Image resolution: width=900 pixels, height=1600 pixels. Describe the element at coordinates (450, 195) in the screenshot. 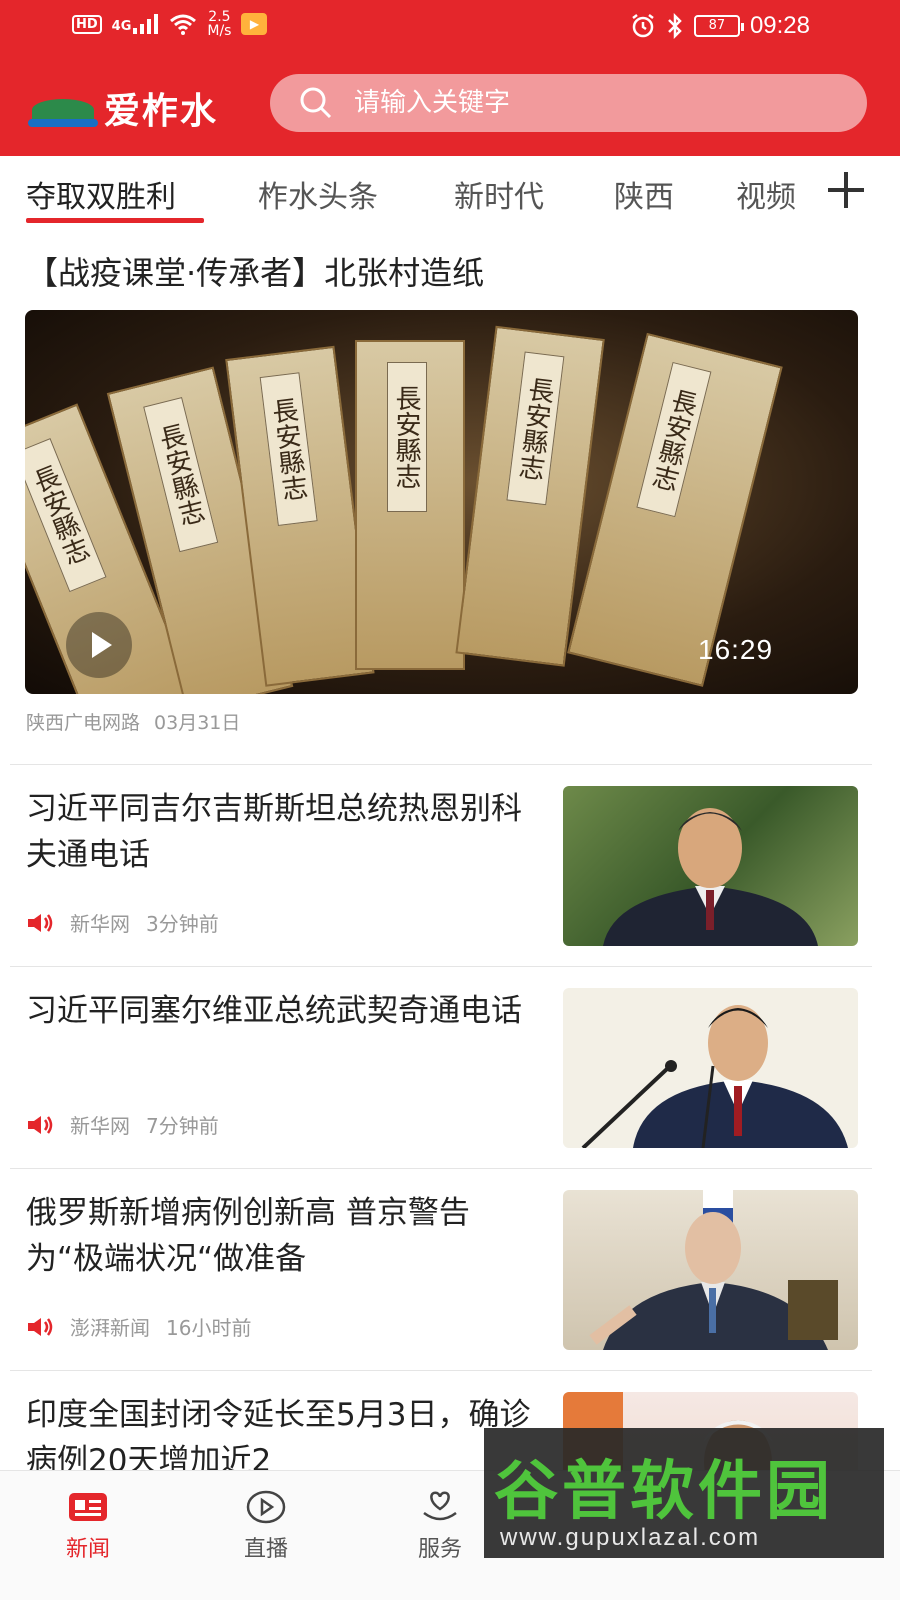

I see `channel-tabs: 夺取双胜利 柞水头条 新时代 陕西 视频` at that location.